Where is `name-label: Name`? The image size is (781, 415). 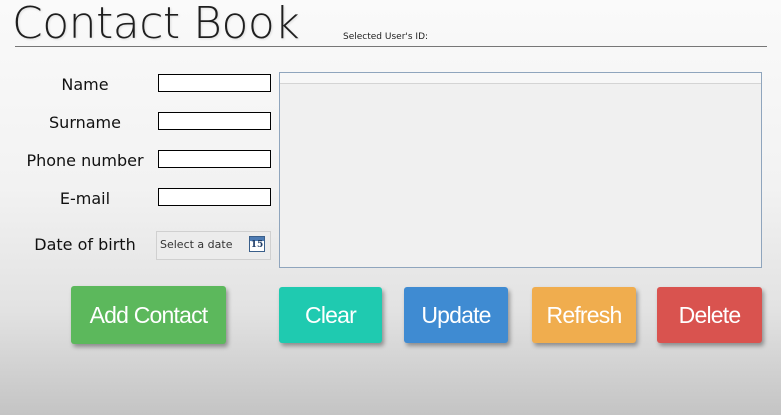 name-label: Name is located at coordinates (85, 84).